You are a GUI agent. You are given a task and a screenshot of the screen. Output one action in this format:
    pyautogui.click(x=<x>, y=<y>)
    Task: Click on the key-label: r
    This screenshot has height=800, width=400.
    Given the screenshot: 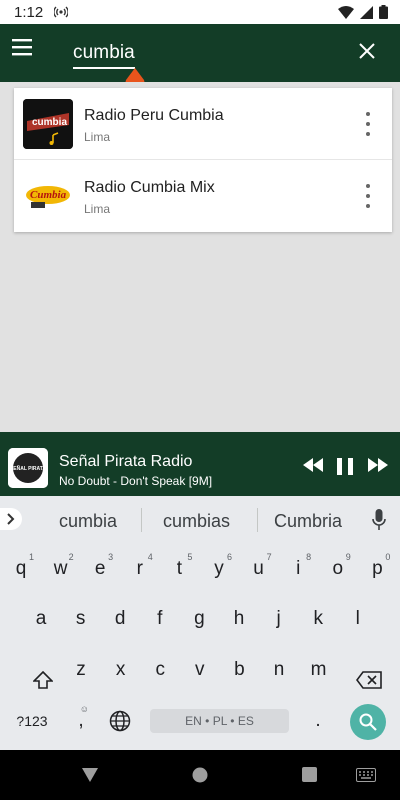 What is the action you would take?
    pyautogui.click(x=139, y=568)
    